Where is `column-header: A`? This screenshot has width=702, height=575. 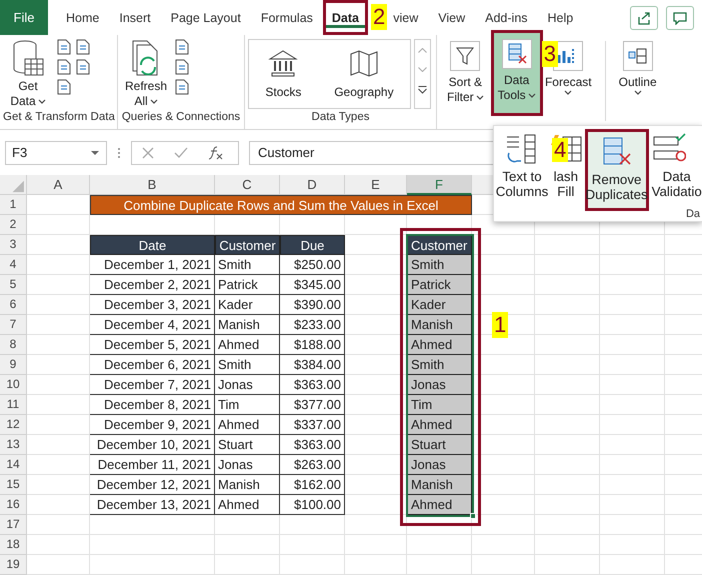
column-header: A is located at coordinates (58, 185).